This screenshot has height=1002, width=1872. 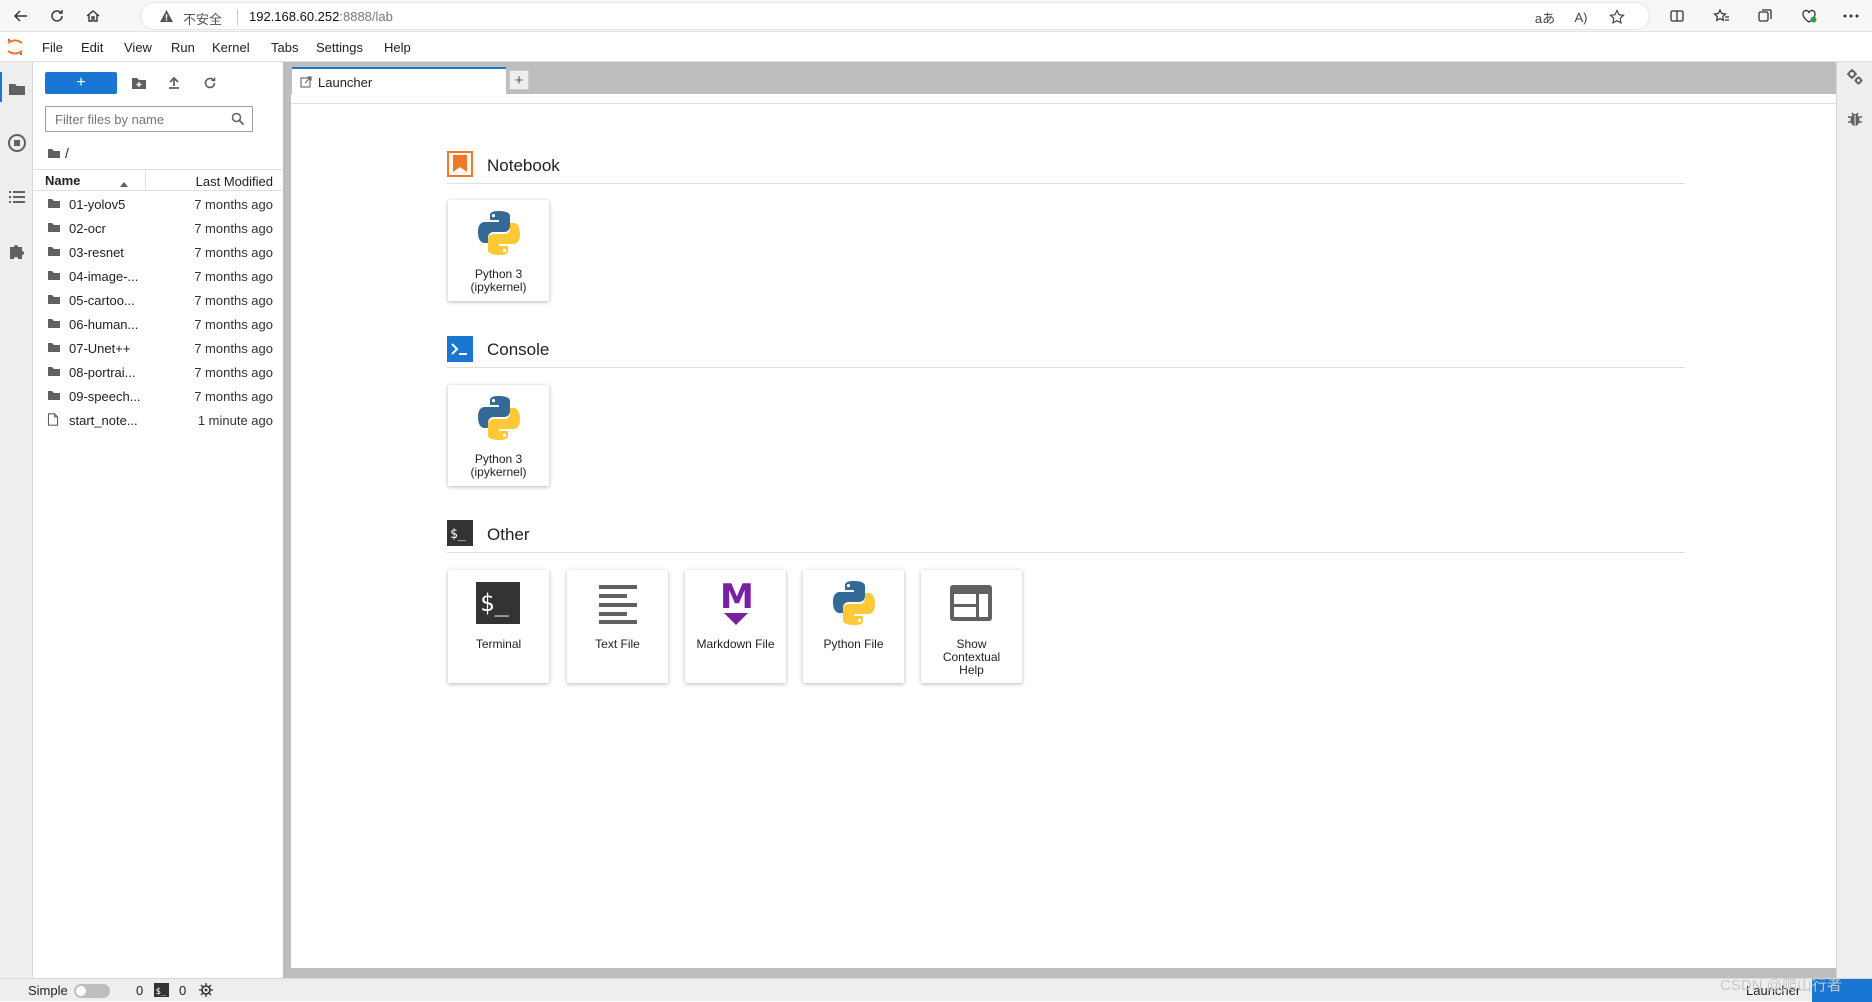 What do you see at coordinates (158, 228) in the screenshot?
I see `file-row: 02-ocr 7 months ago` at bounding box center [158, 228].